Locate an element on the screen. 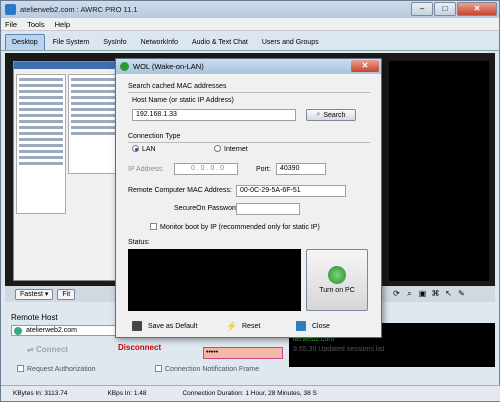 The height and width of the screenshot is (402, 500). close-dialog-button: Close is located at coordinates (313, 326).